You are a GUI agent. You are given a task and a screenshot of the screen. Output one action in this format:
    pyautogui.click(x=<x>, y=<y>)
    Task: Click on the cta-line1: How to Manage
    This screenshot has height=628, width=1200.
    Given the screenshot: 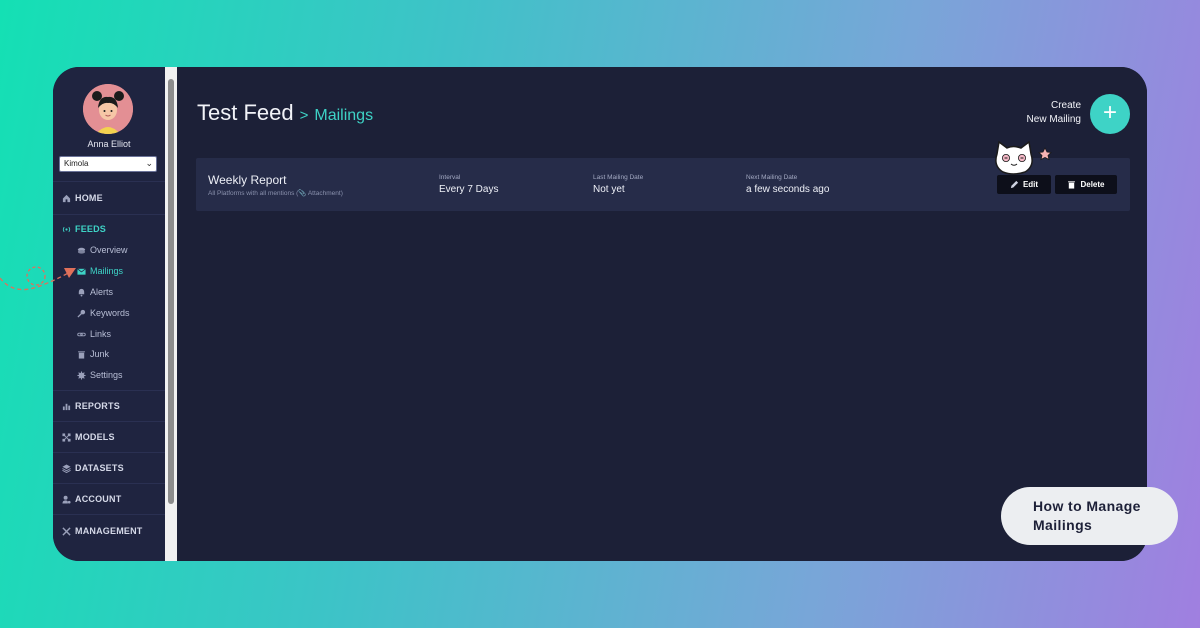 What is the action you would take?
    pyautogui.click(x=1087, y=506)
    